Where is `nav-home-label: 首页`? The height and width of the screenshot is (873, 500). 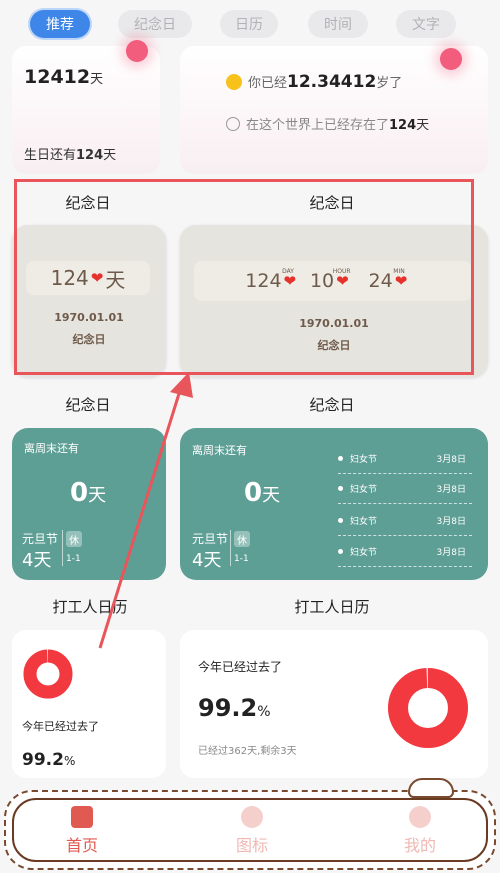 nav-home-label: 首页 is located at coordinates (81, 845).